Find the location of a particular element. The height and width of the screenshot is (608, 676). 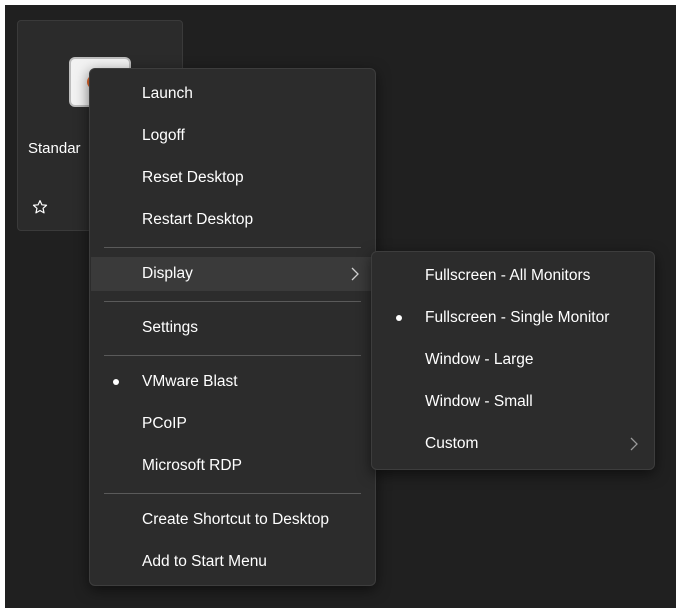

menu-item-label: Display is located at coordinates (167, 273).